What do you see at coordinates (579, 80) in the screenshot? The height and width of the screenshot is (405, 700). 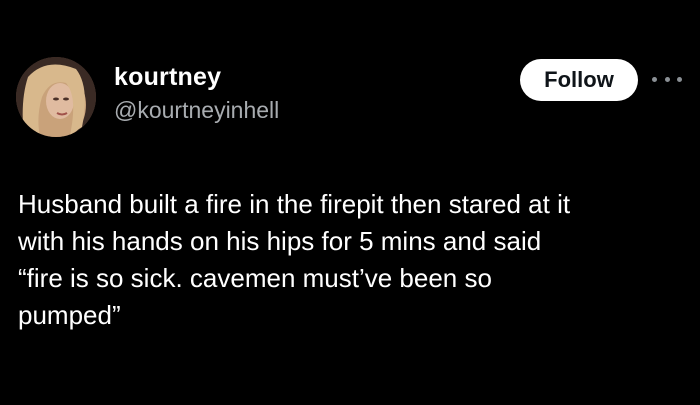 I see `follow-button: Follow` at bounding box center [579, 80].